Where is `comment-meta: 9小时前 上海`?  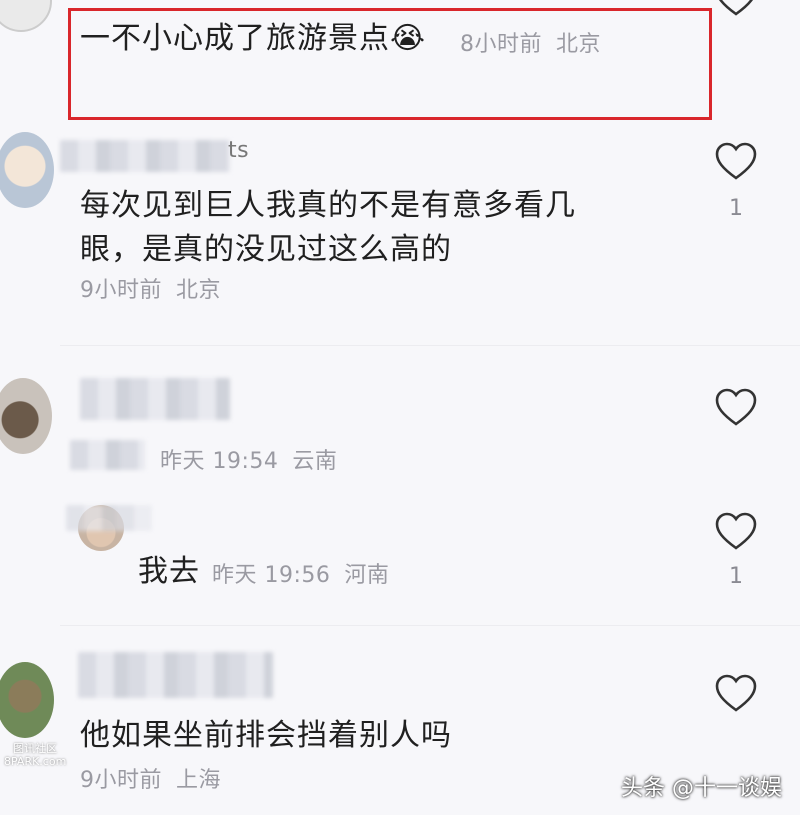 comment-meta: 9小时前 上海 is located at coordinates (150, 778).